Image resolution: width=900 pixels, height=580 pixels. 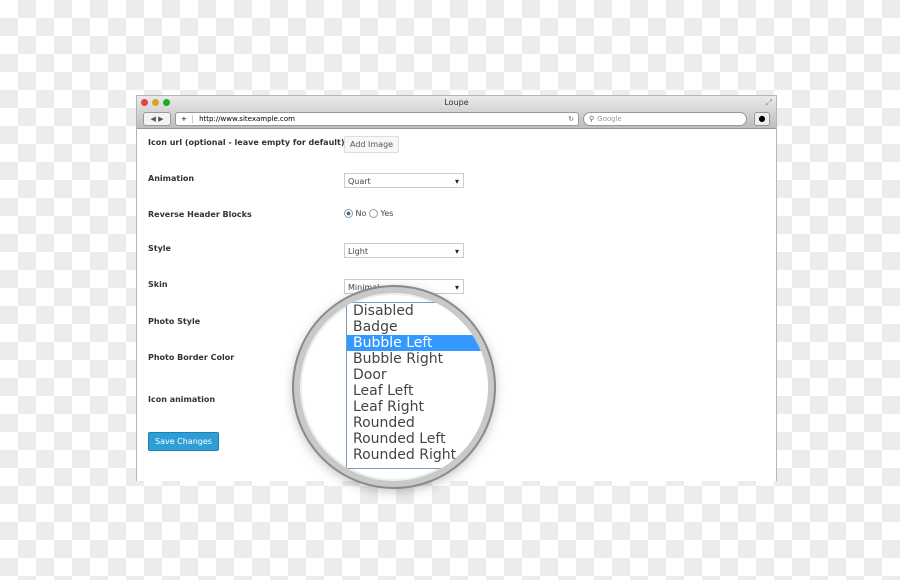 I want to click on photo-style-label: Photo Style, so click(x=174, y=321).